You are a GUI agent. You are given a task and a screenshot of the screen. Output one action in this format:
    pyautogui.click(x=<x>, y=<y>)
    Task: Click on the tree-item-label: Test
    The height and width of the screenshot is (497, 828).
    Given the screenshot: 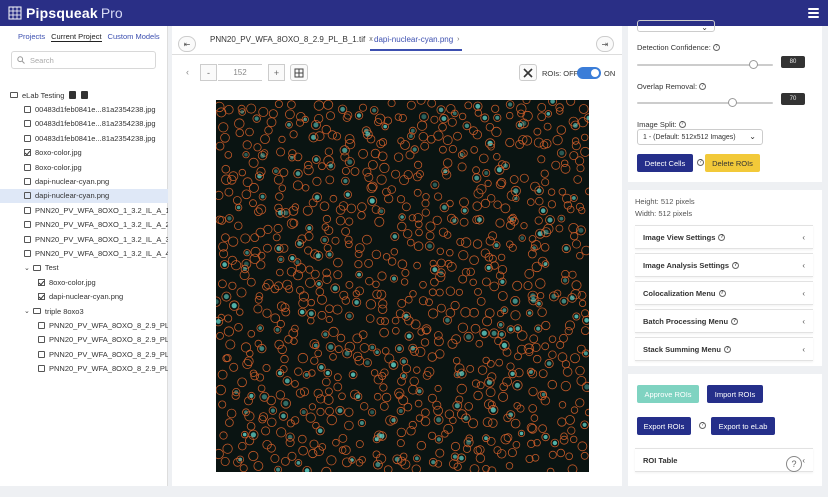 What is the action you would take?
    pyautogui.click(x=51, y=268)
    